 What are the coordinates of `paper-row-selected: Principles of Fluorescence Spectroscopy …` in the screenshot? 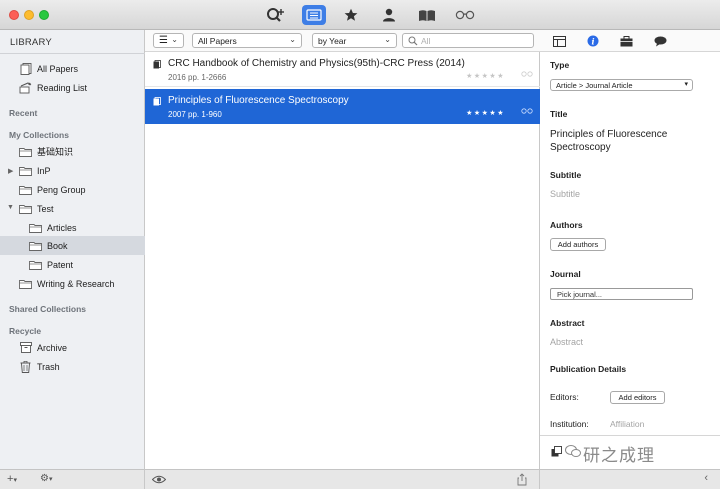 It's located at (342, 106).